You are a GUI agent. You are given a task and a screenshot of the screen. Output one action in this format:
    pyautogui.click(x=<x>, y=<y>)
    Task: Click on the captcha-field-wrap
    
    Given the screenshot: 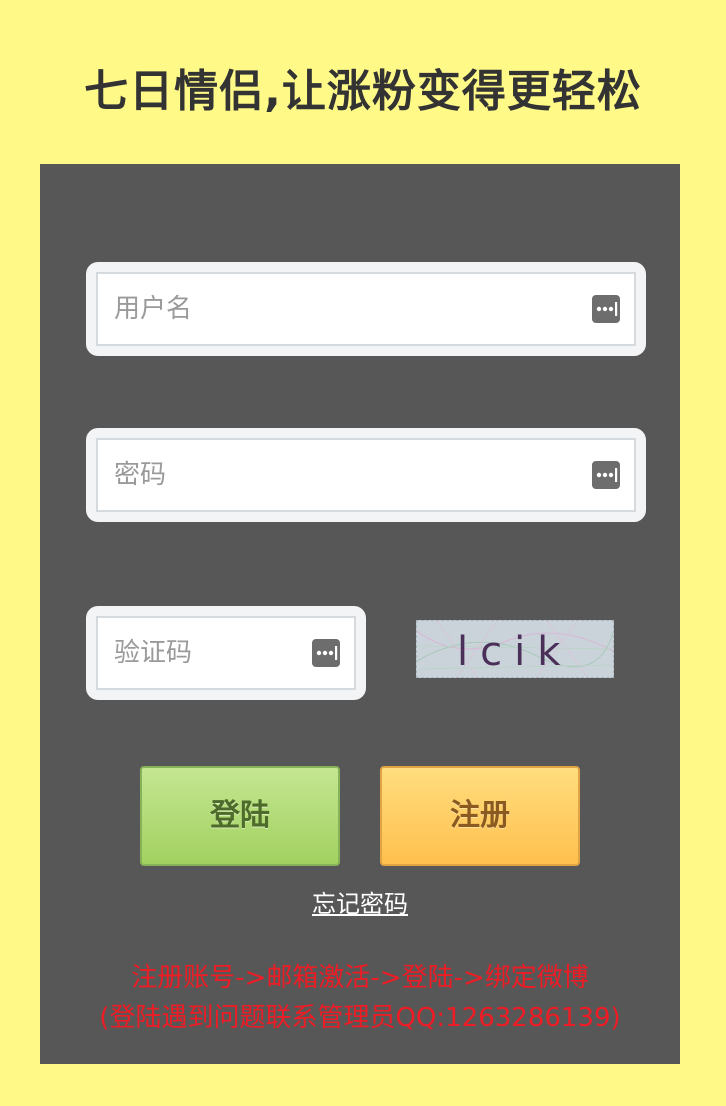 What is the action you would take?
    pyautogui.click(x=226, y=653)
    